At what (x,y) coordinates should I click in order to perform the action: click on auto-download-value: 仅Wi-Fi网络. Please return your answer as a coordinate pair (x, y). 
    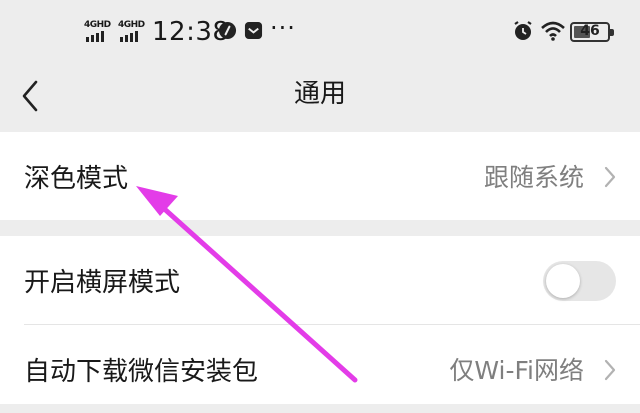
    Looking at the image, I should click on (516, 370).